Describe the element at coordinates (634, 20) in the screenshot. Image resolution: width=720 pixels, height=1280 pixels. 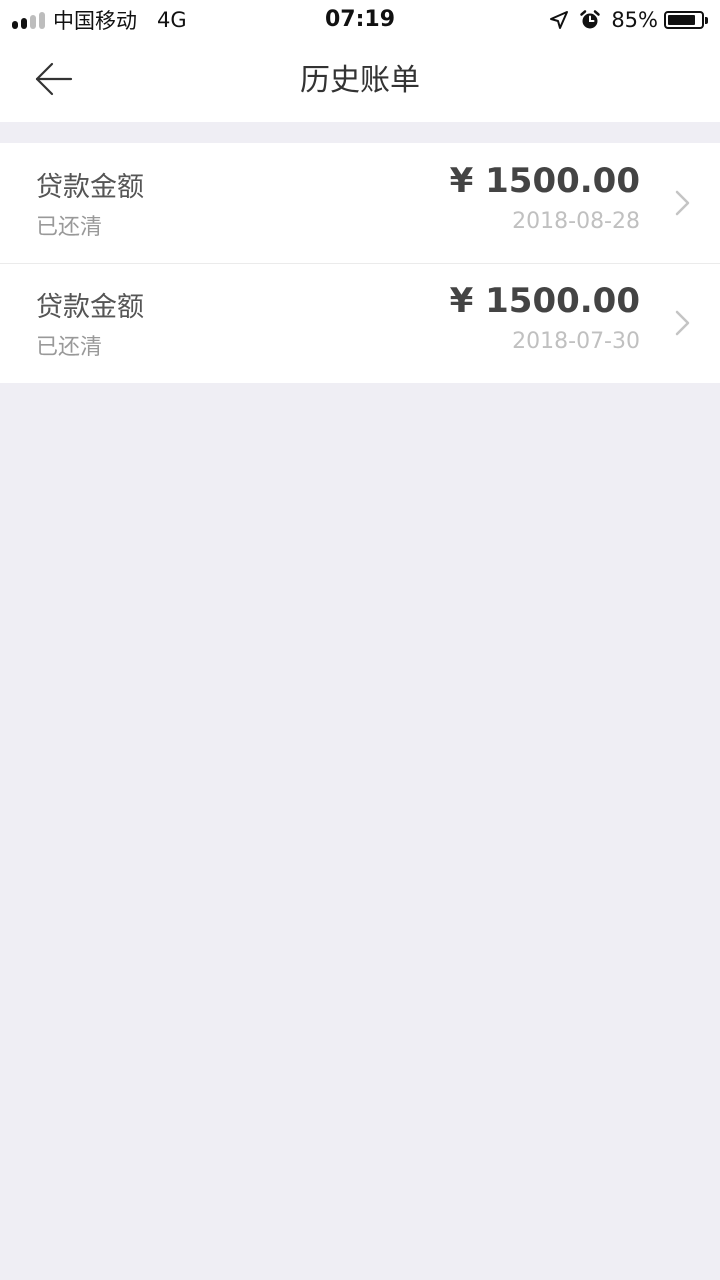
I see `battery-percent: 85%` at that location.